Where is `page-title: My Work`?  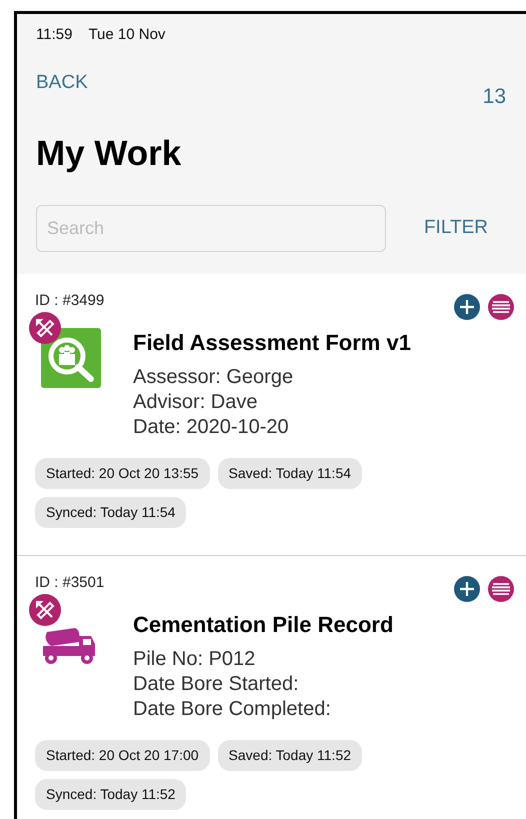 page-title: My Work is located at coordinates (109, 154).